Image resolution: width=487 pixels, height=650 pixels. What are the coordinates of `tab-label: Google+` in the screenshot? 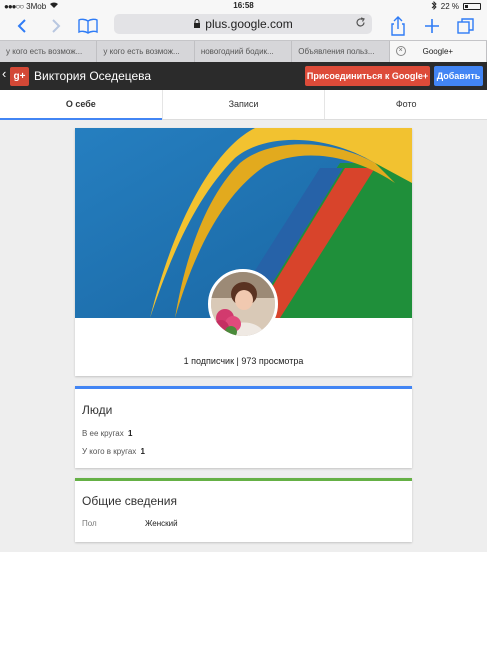 It's located at (438, 51).